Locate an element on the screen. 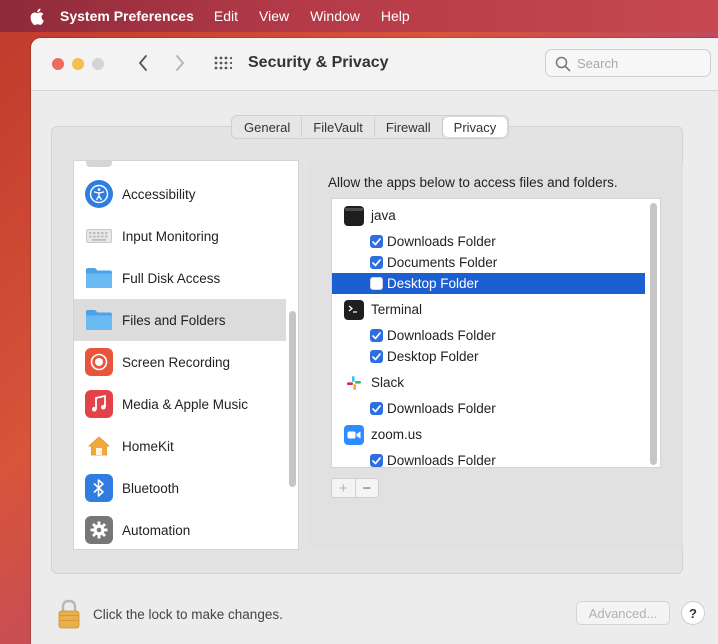  search-input is located at coordinates (639, 63).